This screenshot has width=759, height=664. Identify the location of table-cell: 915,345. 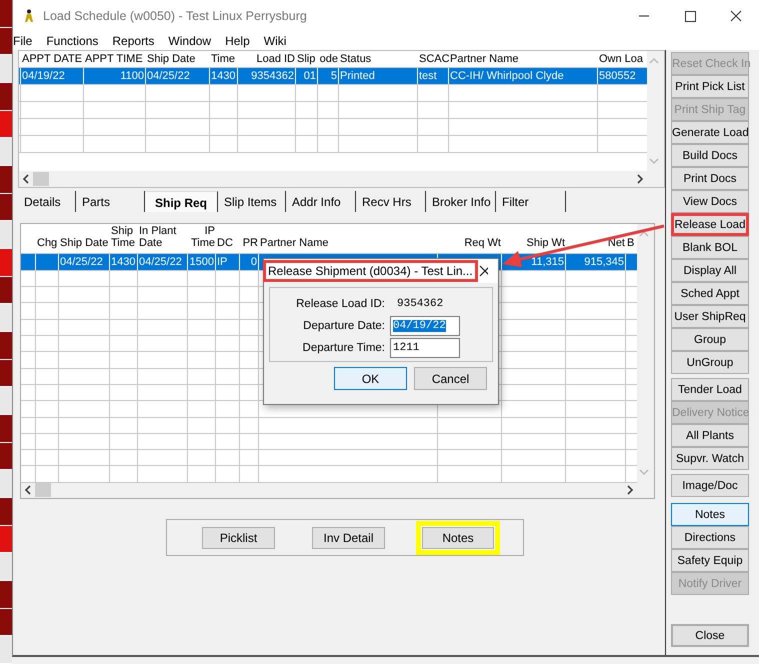
(604, 262).